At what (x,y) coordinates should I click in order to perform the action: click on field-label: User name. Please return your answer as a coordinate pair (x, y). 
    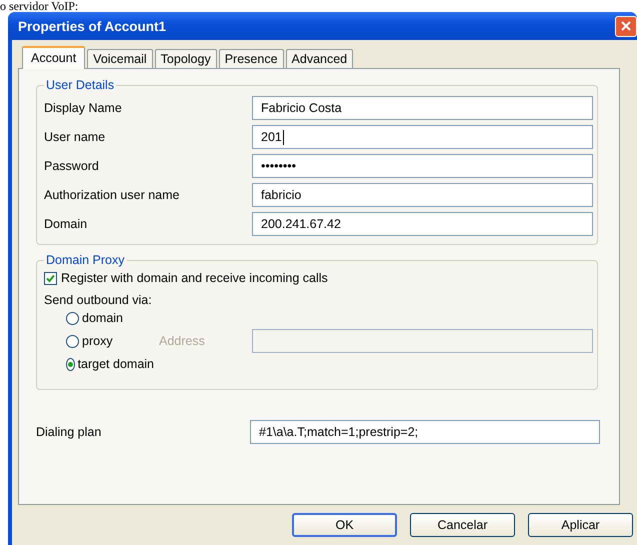
    Looking at the image, I should click on (75, 137).